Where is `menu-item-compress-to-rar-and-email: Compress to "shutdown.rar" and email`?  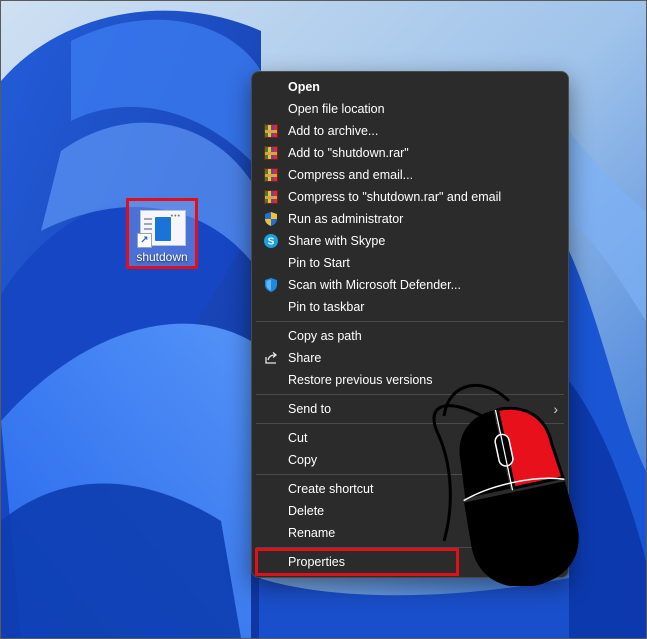 menu-item-compress-to-rar-and-email: Compress to "shutdown.rar" and email is located at coordinates (410, 197).